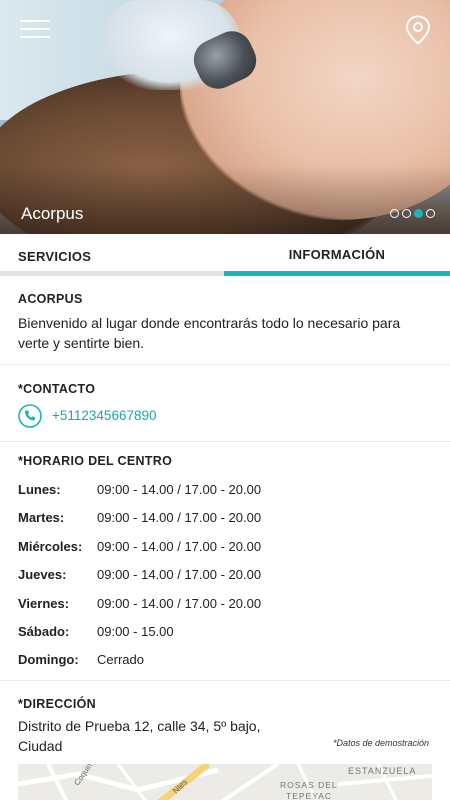 The width and height of the screenshot is (450, 800). Describe the element at coordinates (309, 785) in the screenshot. I see `map-label: ROSAS DEL` at that location.